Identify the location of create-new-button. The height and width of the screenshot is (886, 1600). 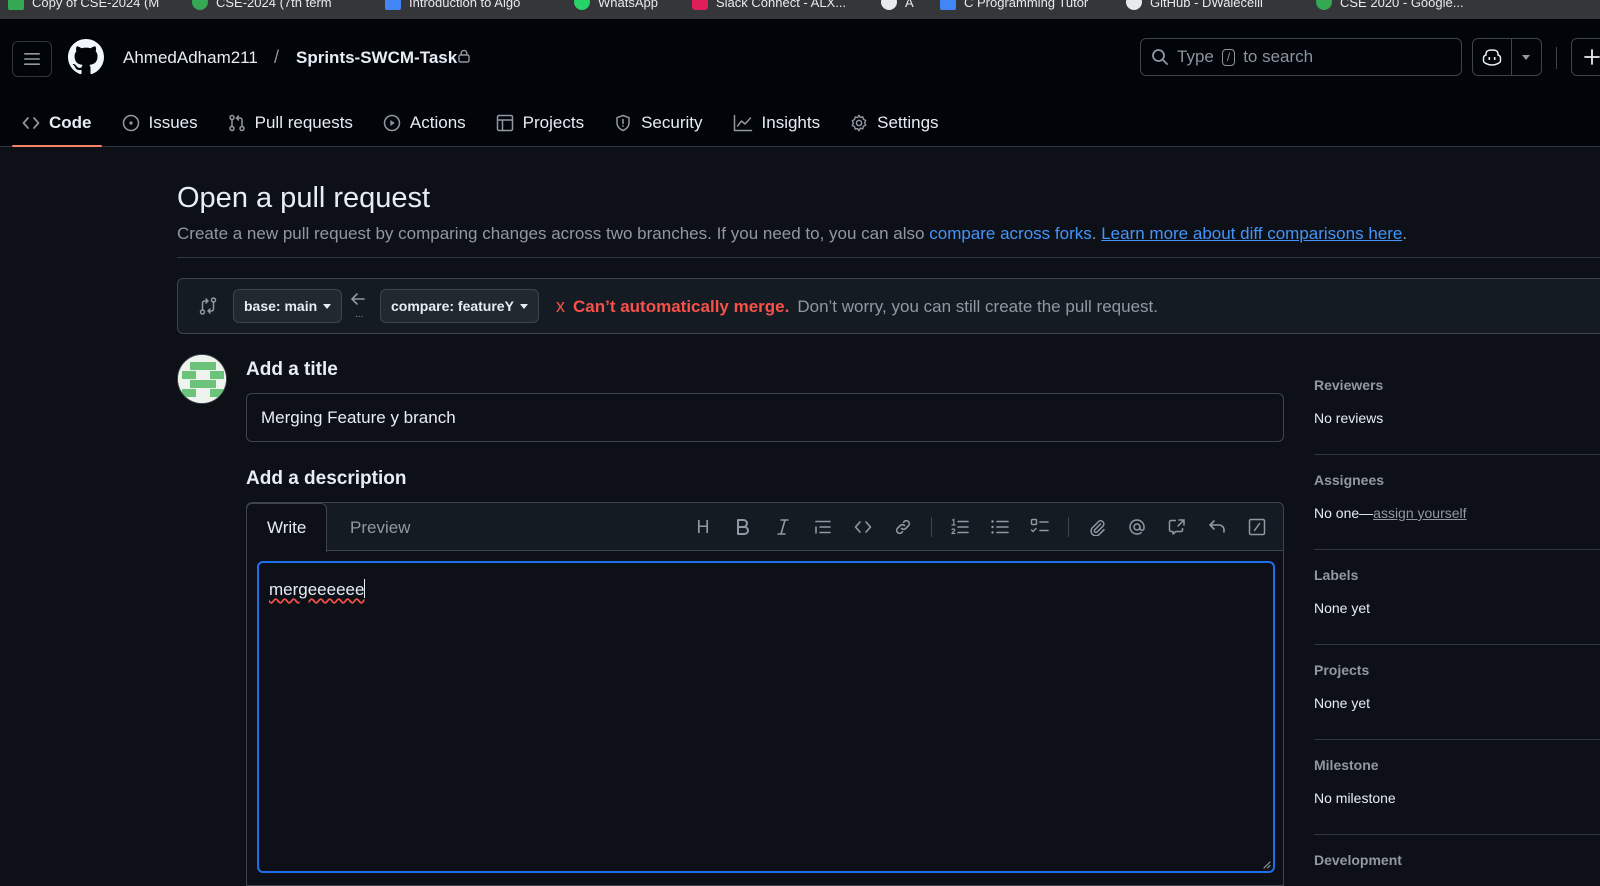
(1585, 57).